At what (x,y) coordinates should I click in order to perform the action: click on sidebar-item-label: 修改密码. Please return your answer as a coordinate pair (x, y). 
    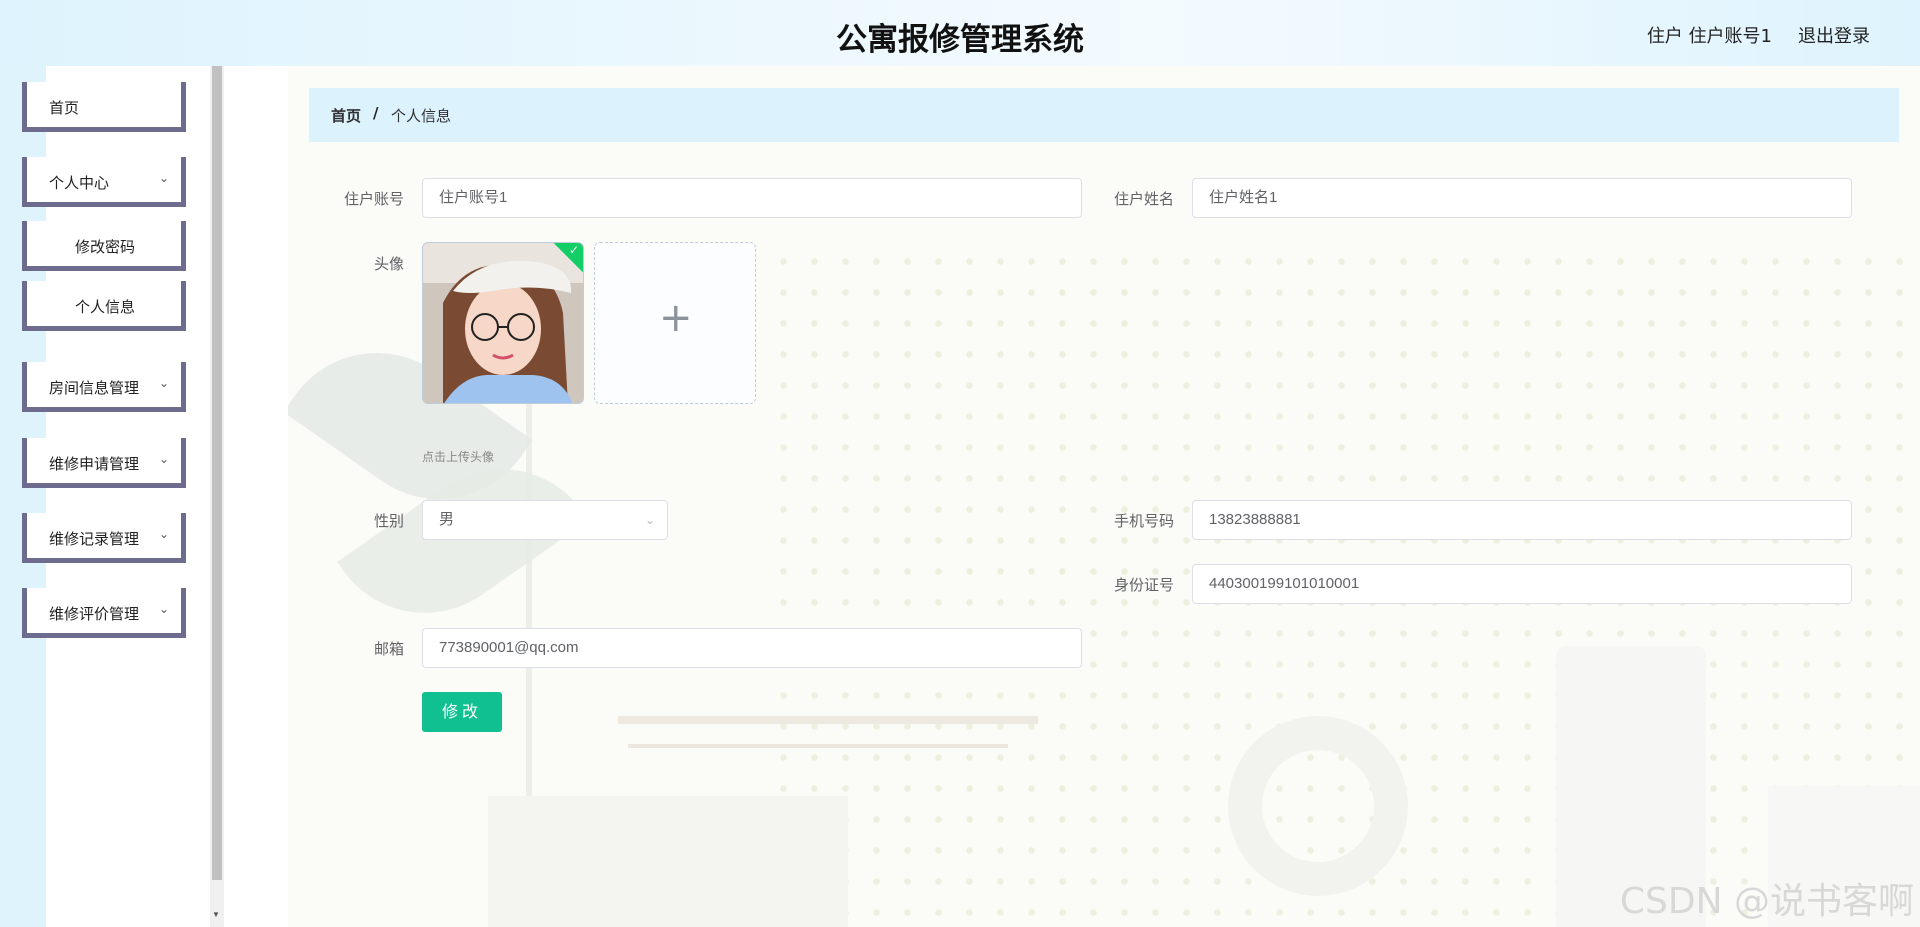
    Looking at the image, I should click on (105, 247).